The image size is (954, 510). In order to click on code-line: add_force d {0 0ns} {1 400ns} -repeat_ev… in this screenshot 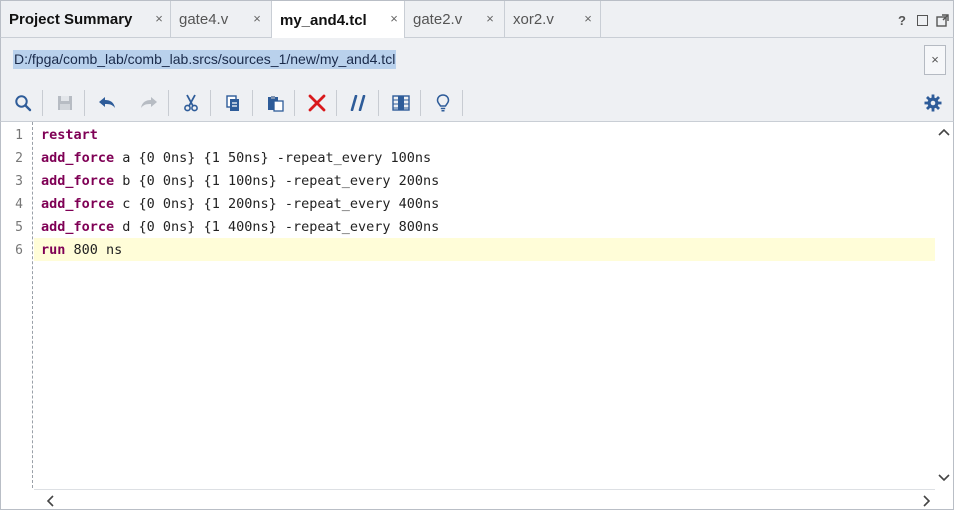, I will do `click(240, 227)`.